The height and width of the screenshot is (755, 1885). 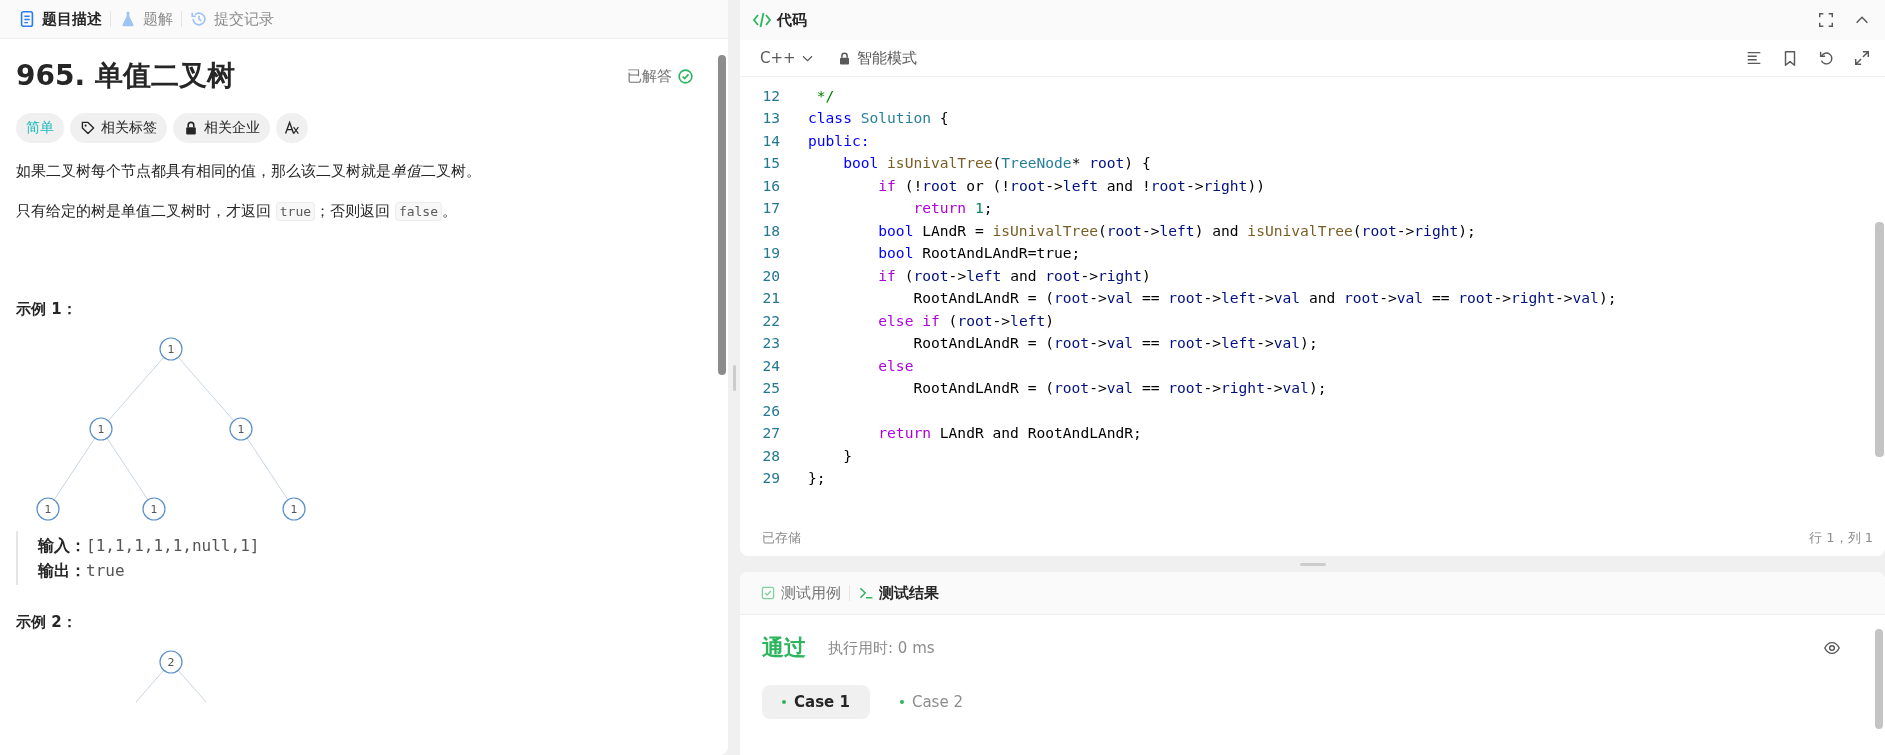 What do you see at coordinates (866, 593) in the screenshot?
I see `terminal-icon` at bounding box center [866, 593].